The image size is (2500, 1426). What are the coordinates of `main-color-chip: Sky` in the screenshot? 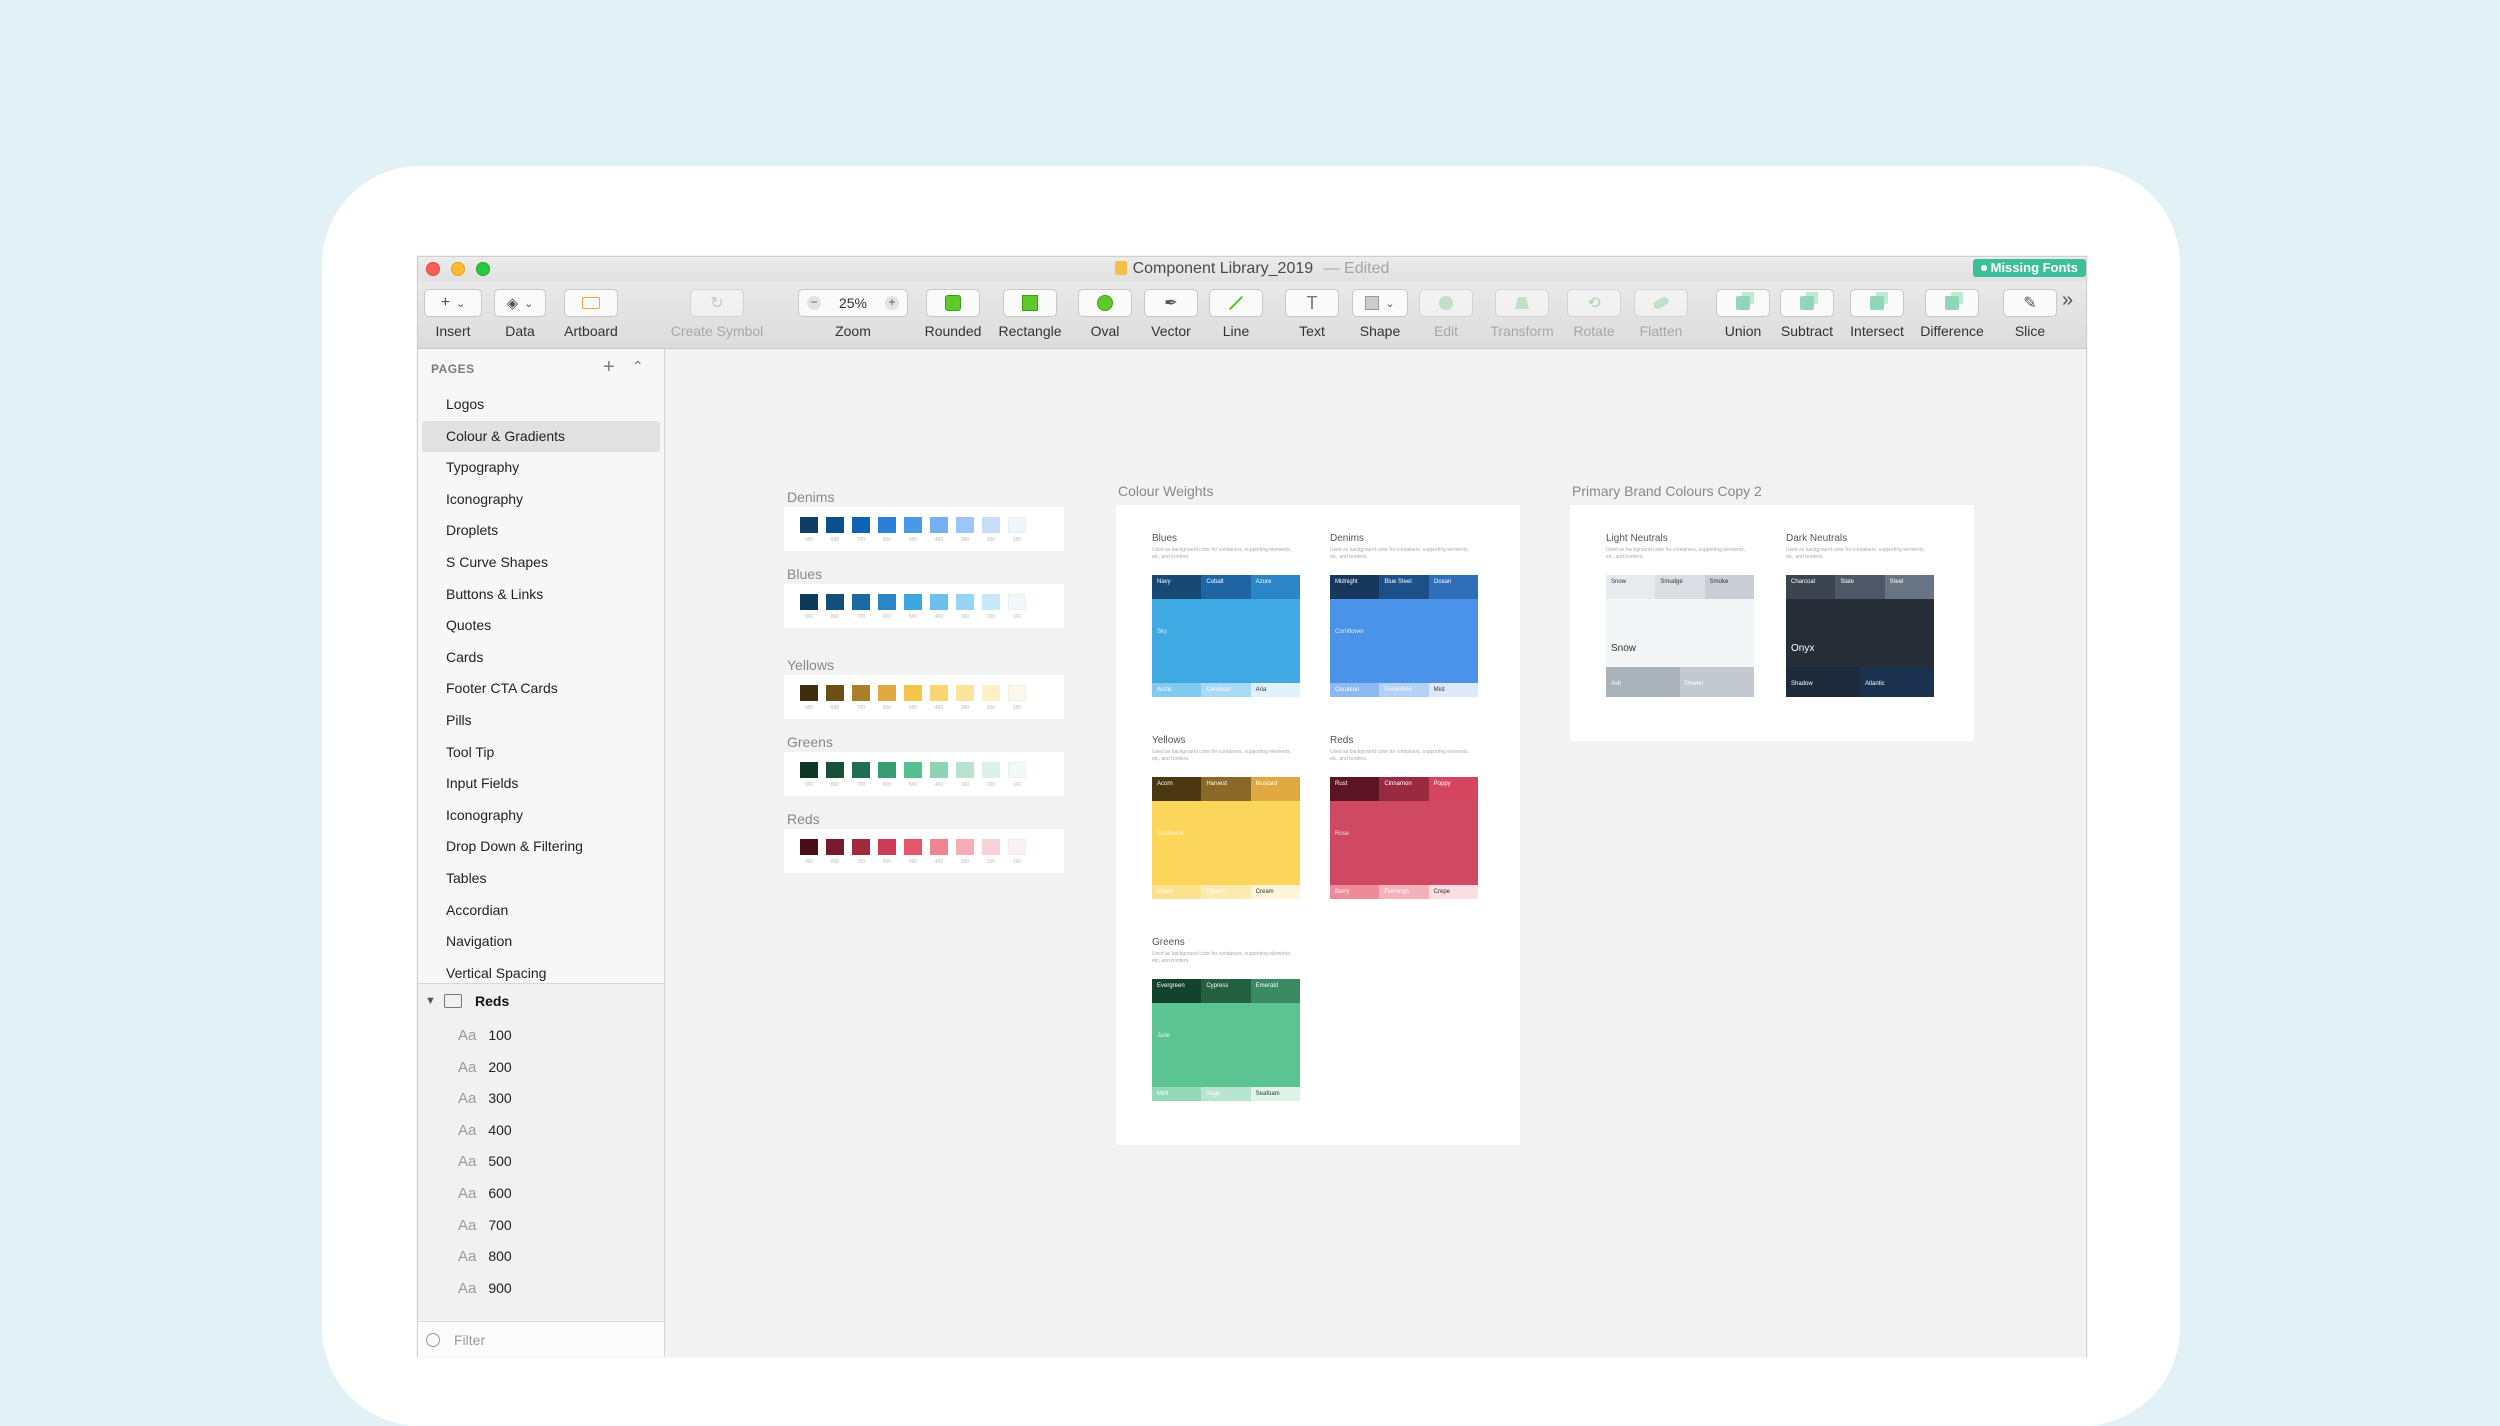 It's located at (1226, 641).